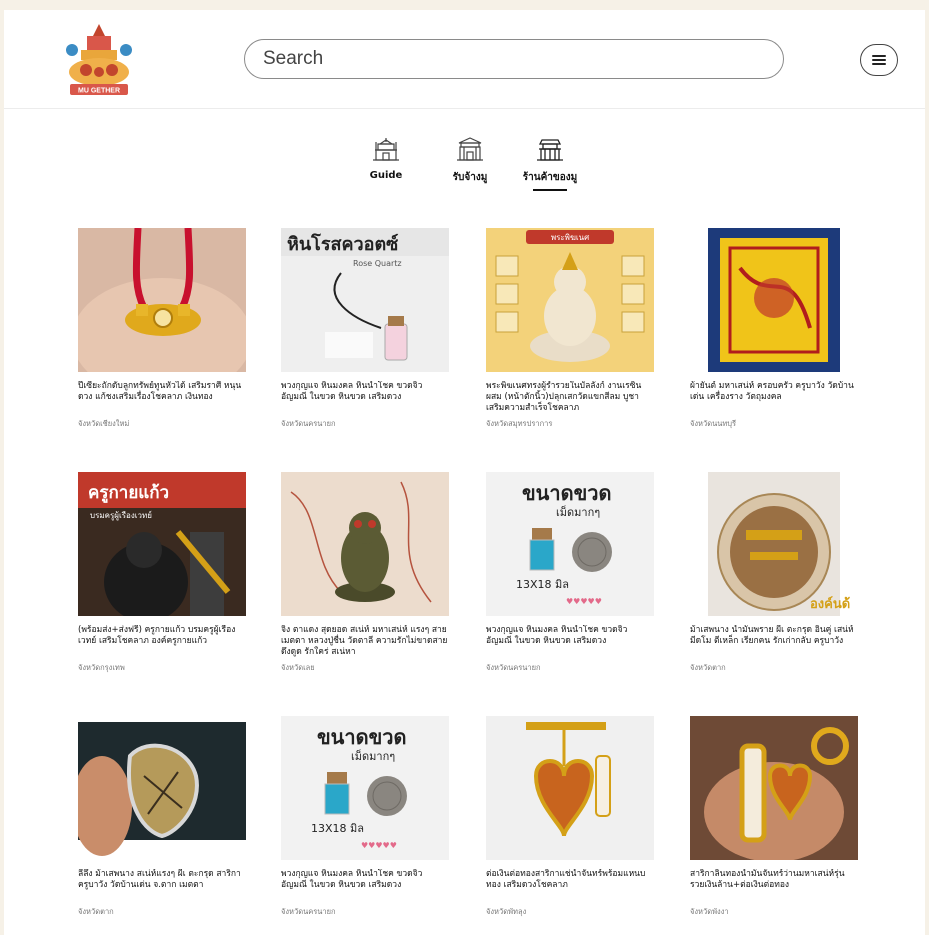  I want to click on image-caption-text: องค์นด้, so click(830, 604).